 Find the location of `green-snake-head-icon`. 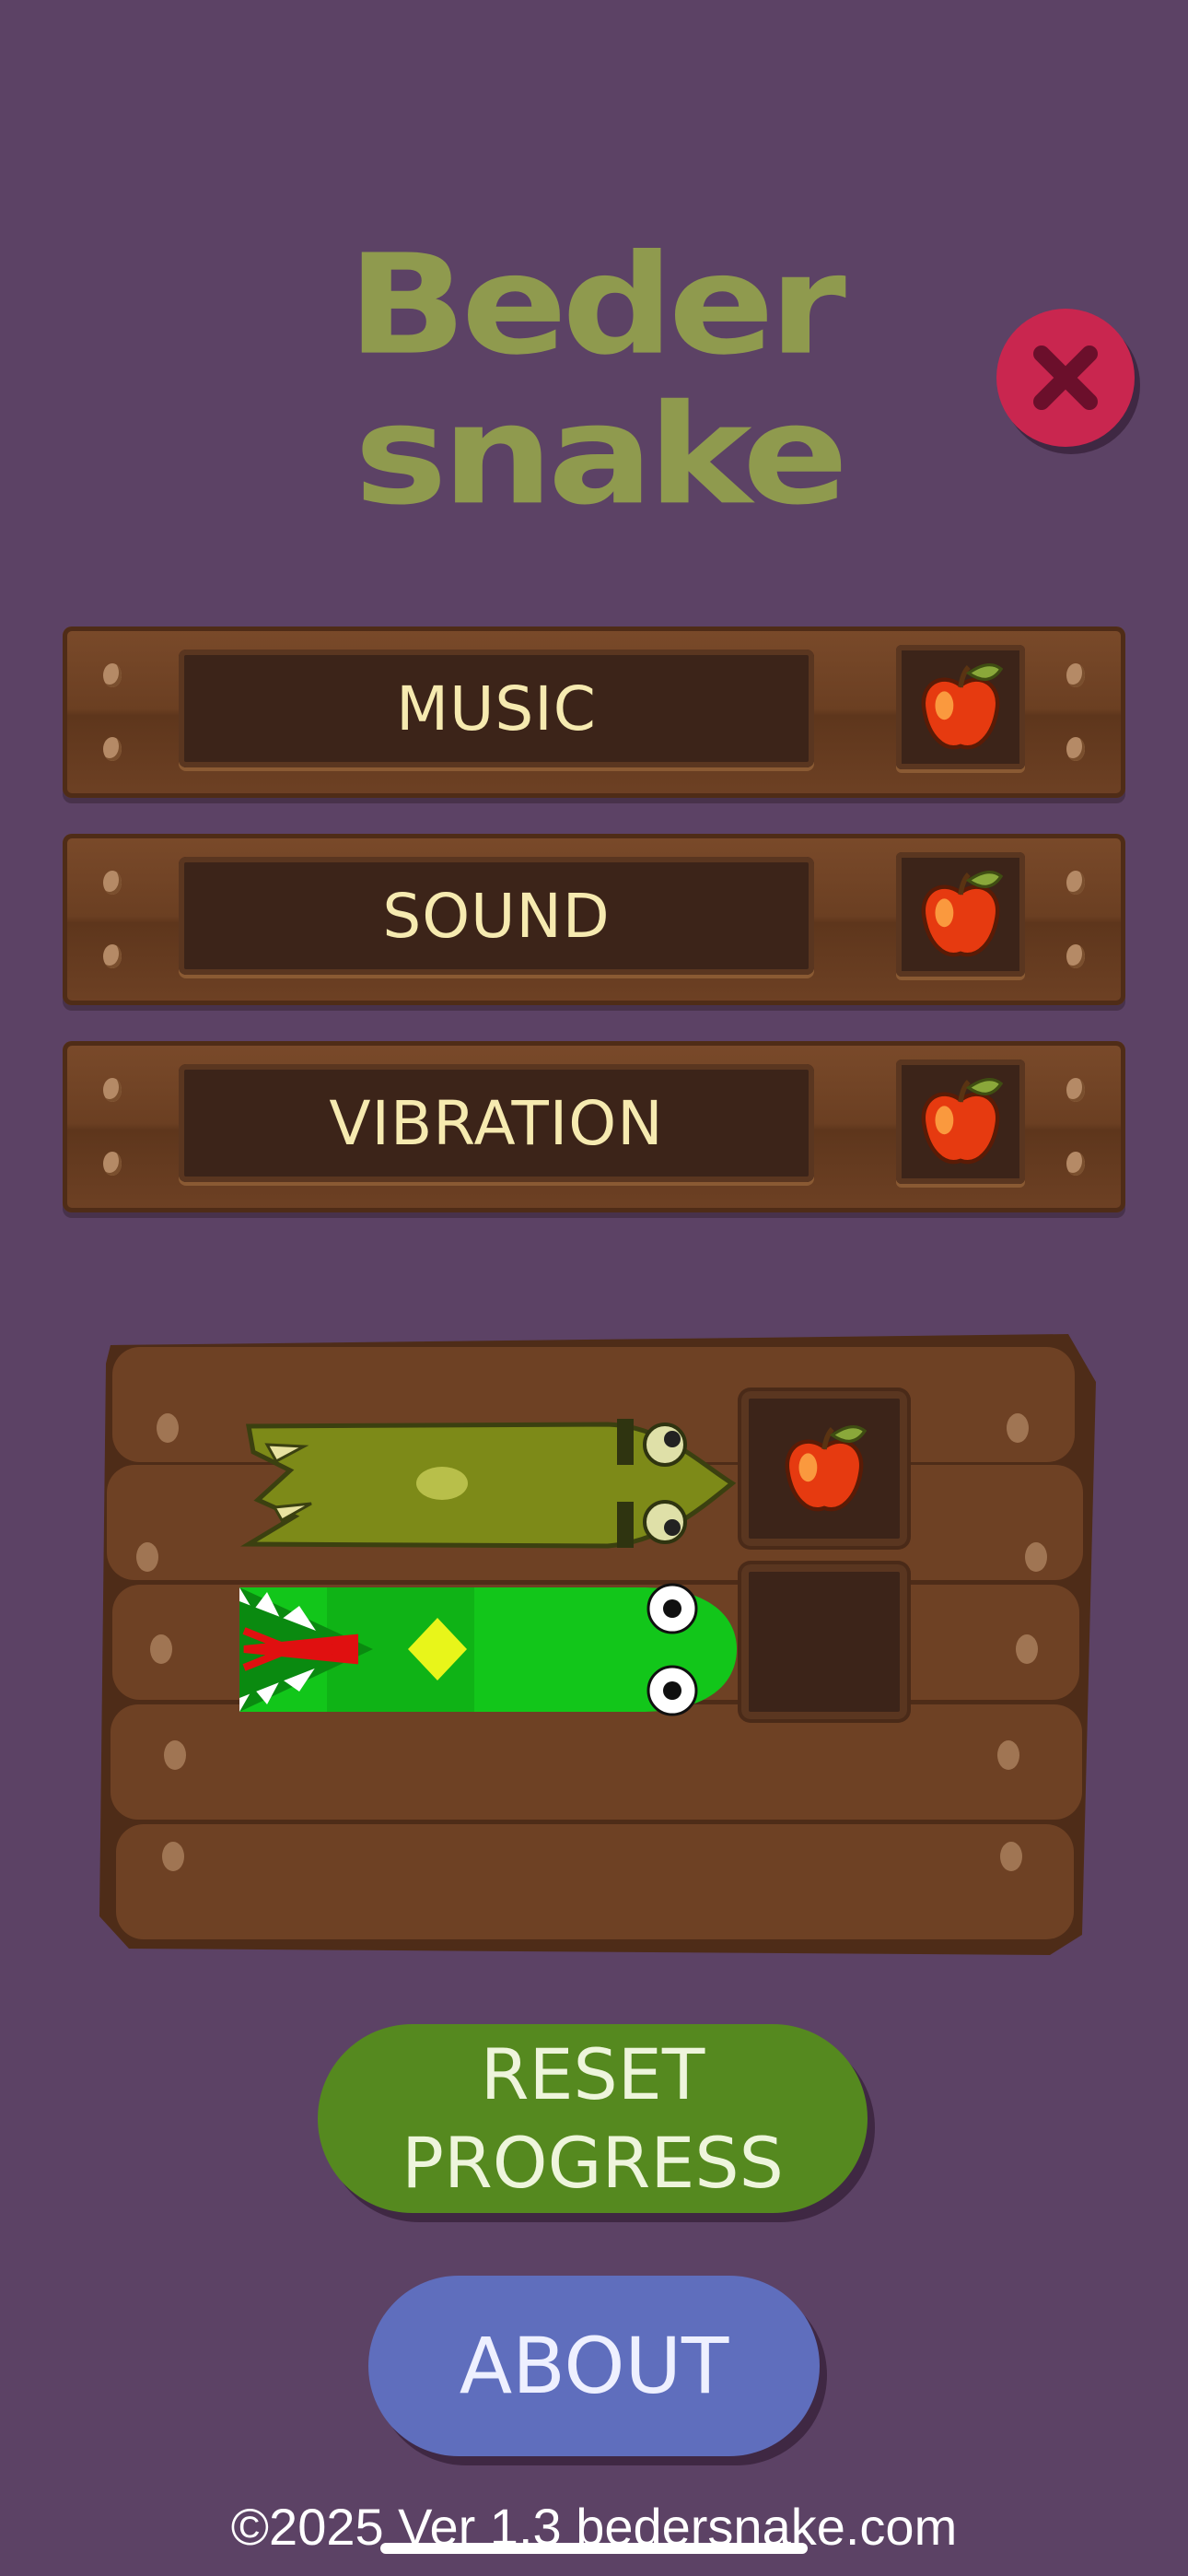

green-snake-head-icon is located at coordinates (488, 1649).